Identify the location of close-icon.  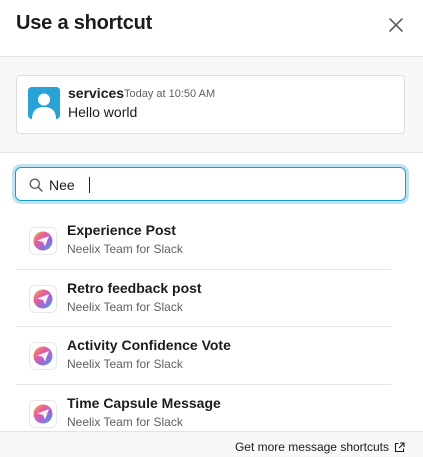
(396, 25).